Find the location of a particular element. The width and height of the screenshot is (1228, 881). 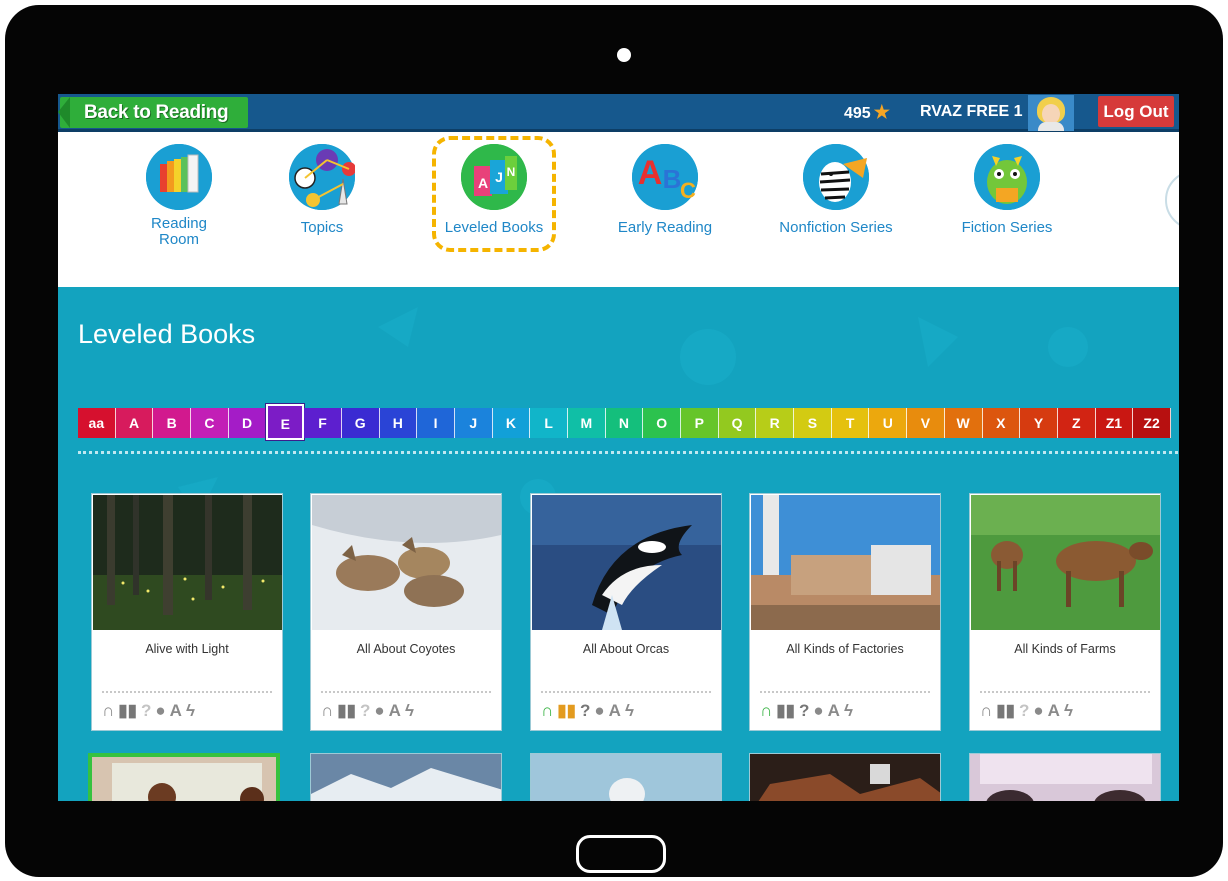

coyotes-in-snow-photo is located at coordinates (406, 562).